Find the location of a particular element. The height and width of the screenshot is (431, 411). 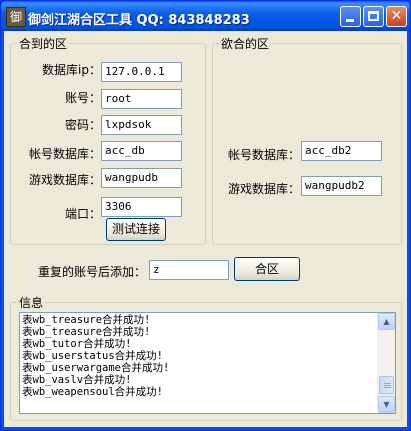

db-ip-label: 数据库ip： is located at coordinates (71, 70).